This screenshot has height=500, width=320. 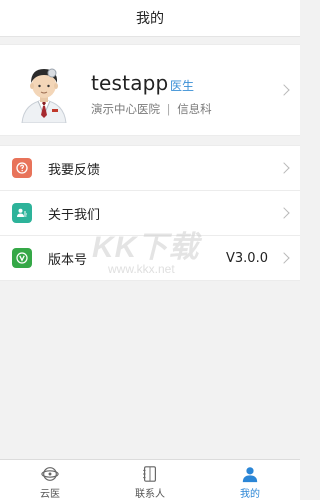 I want to click on tab-label: 我的, so click(x=250, y=494).